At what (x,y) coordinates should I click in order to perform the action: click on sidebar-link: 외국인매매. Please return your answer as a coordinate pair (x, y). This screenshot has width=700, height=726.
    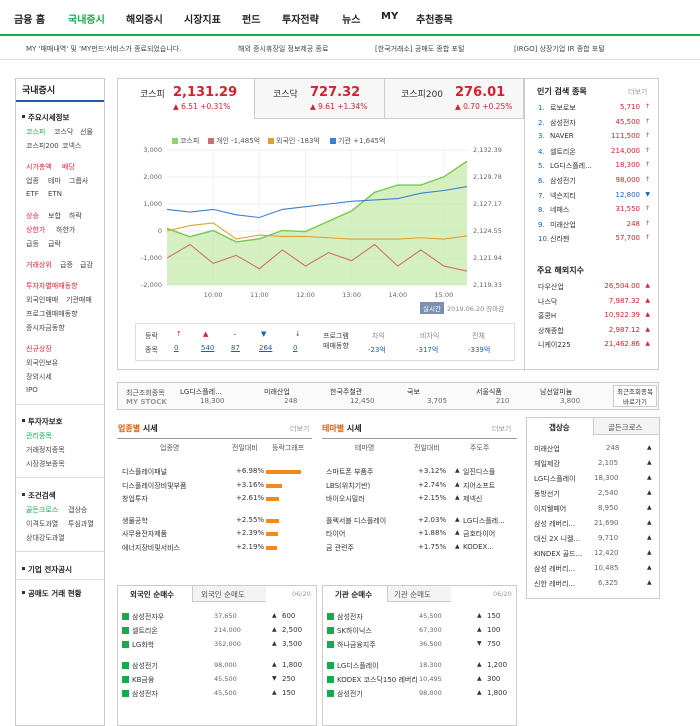
    Looking at the image, I should click on (42, 300).